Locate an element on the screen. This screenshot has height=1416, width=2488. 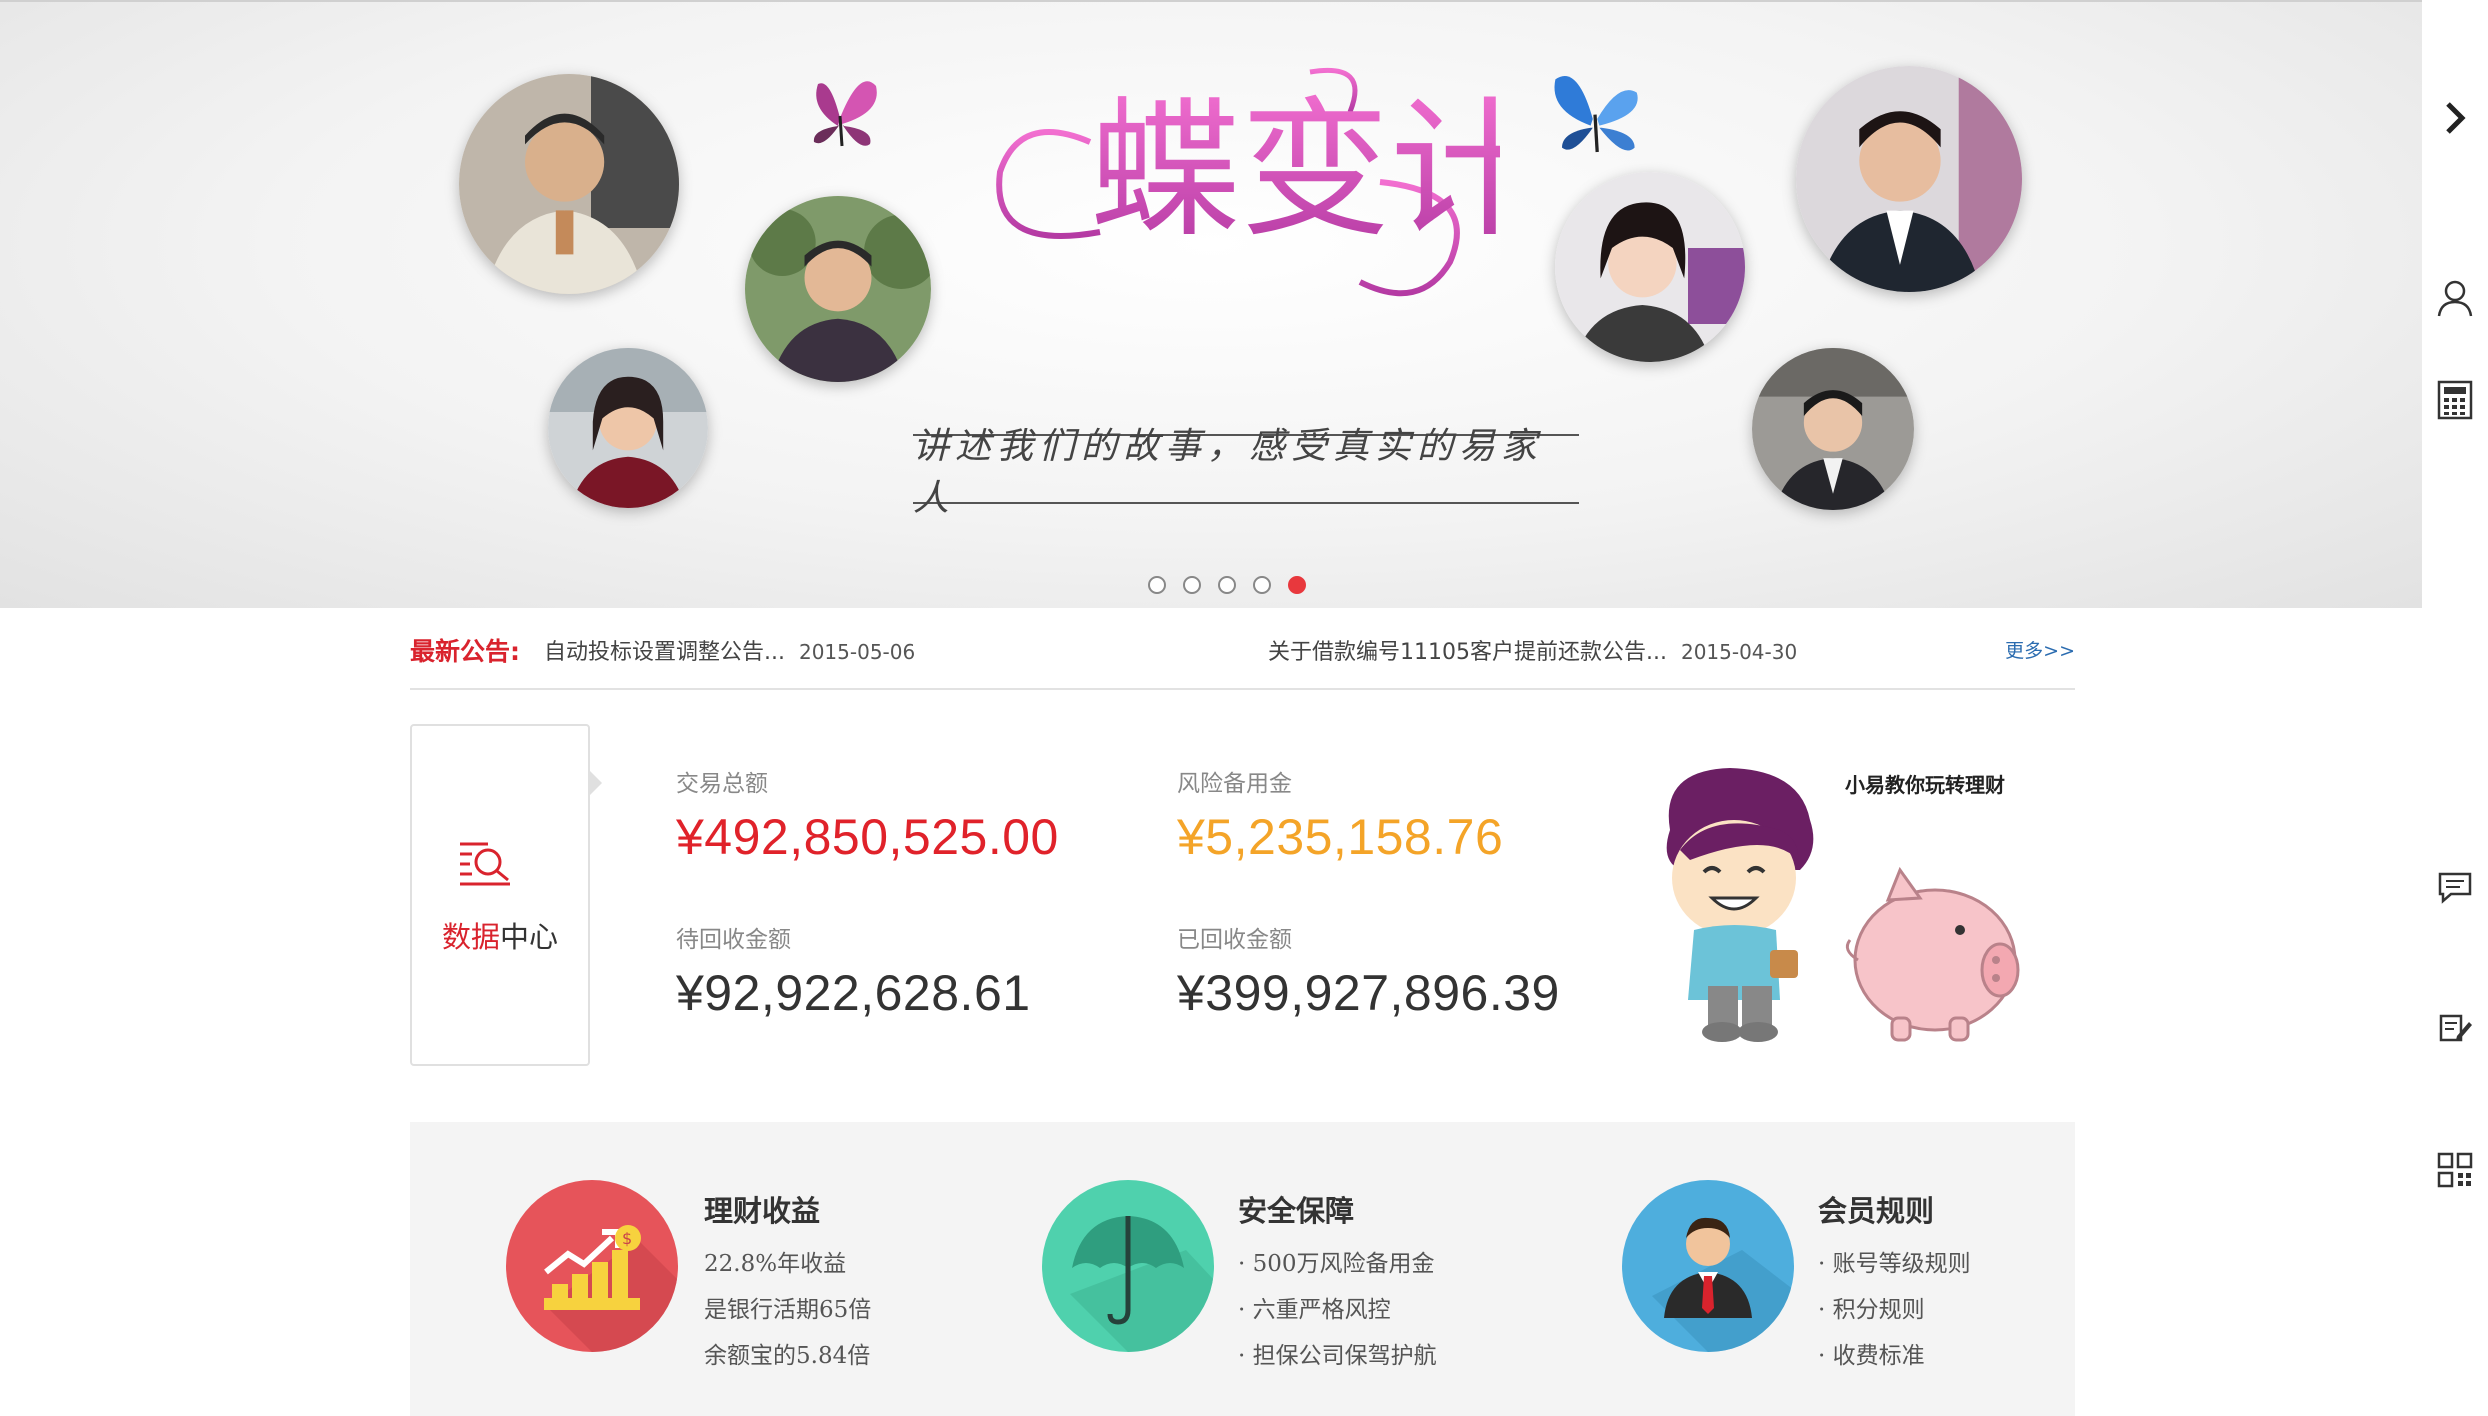
notice-more-link: 更多>> is located at coordinates (2040, 649).